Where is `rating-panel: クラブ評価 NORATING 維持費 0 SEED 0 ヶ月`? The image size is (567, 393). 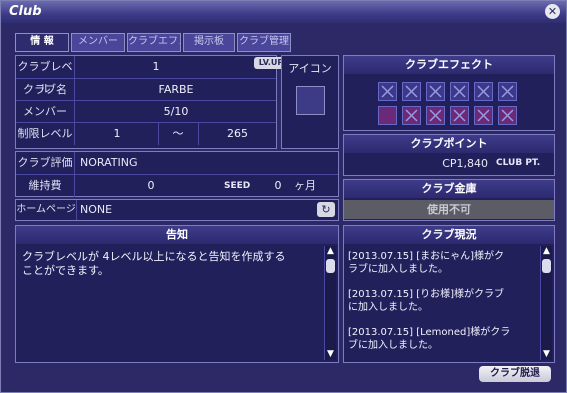 rating-panel: クラブ評価 NORATING 維持費 0 SEED 0 ヶ月 is located at coordinates (177, 174).